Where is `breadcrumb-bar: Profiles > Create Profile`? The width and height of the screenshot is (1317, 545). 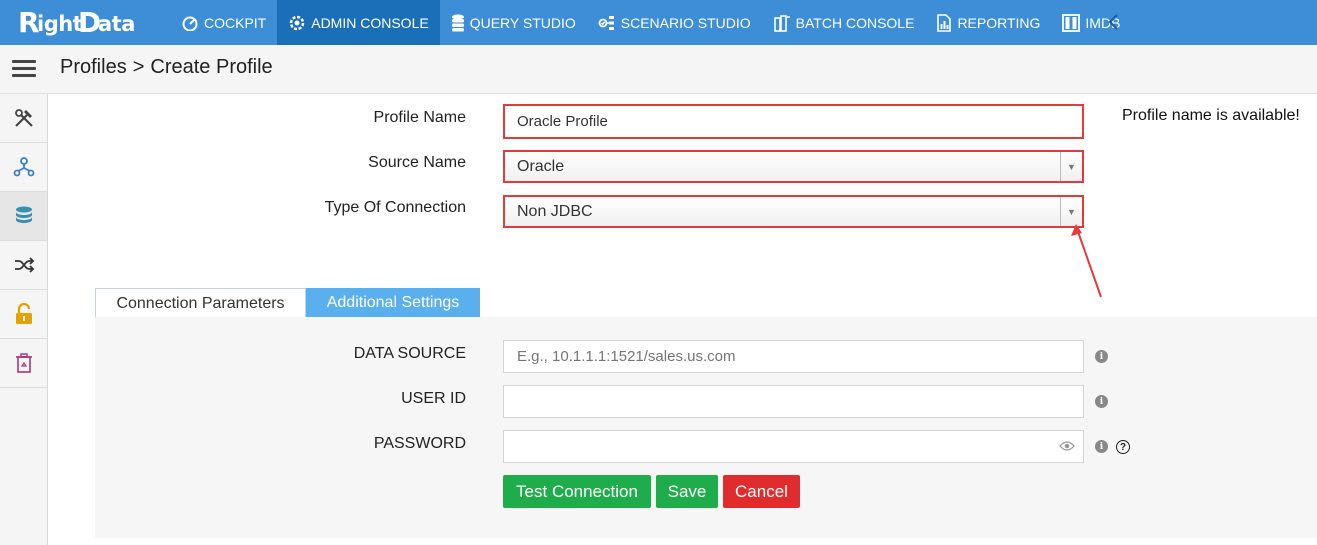
breadcrumb-bar: Profiles > Create Profile is located at coordinates (658, 69).